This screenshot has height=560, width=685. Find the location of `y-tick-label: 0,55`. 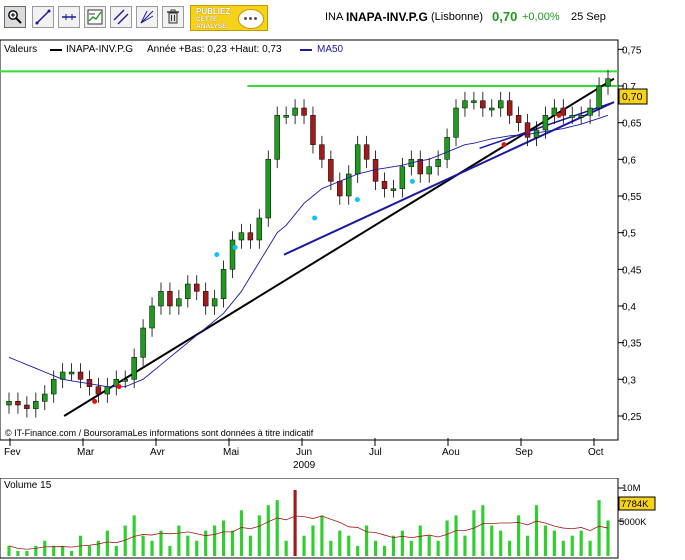

y-tick-label: 0,55 is located at coordinates (632, 197).